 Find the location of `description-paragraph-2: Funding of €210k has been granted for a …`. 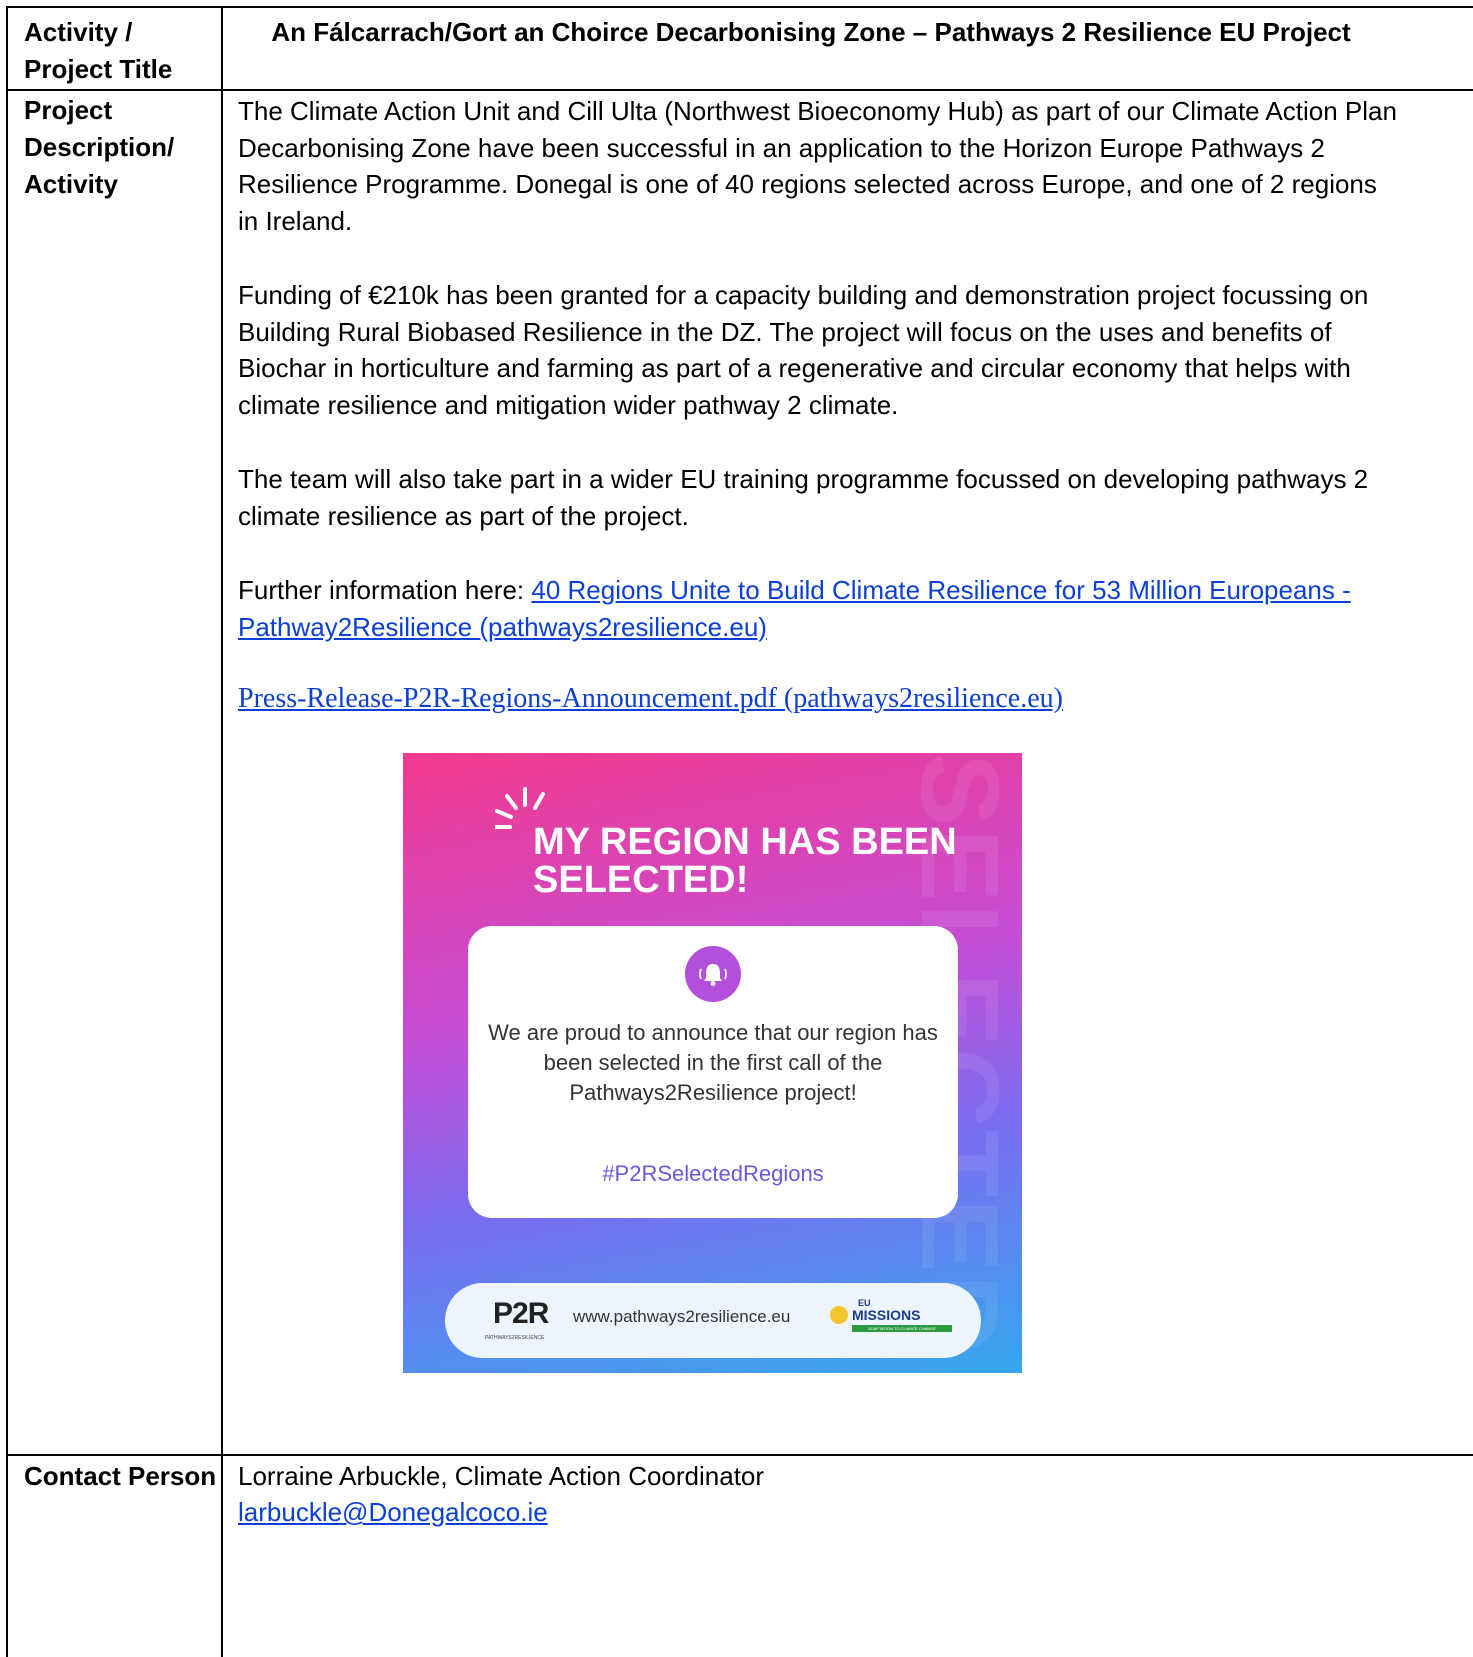

description-paragraph-2: Funding of €210k has been granted for a … is located at coordinates (803, 350).